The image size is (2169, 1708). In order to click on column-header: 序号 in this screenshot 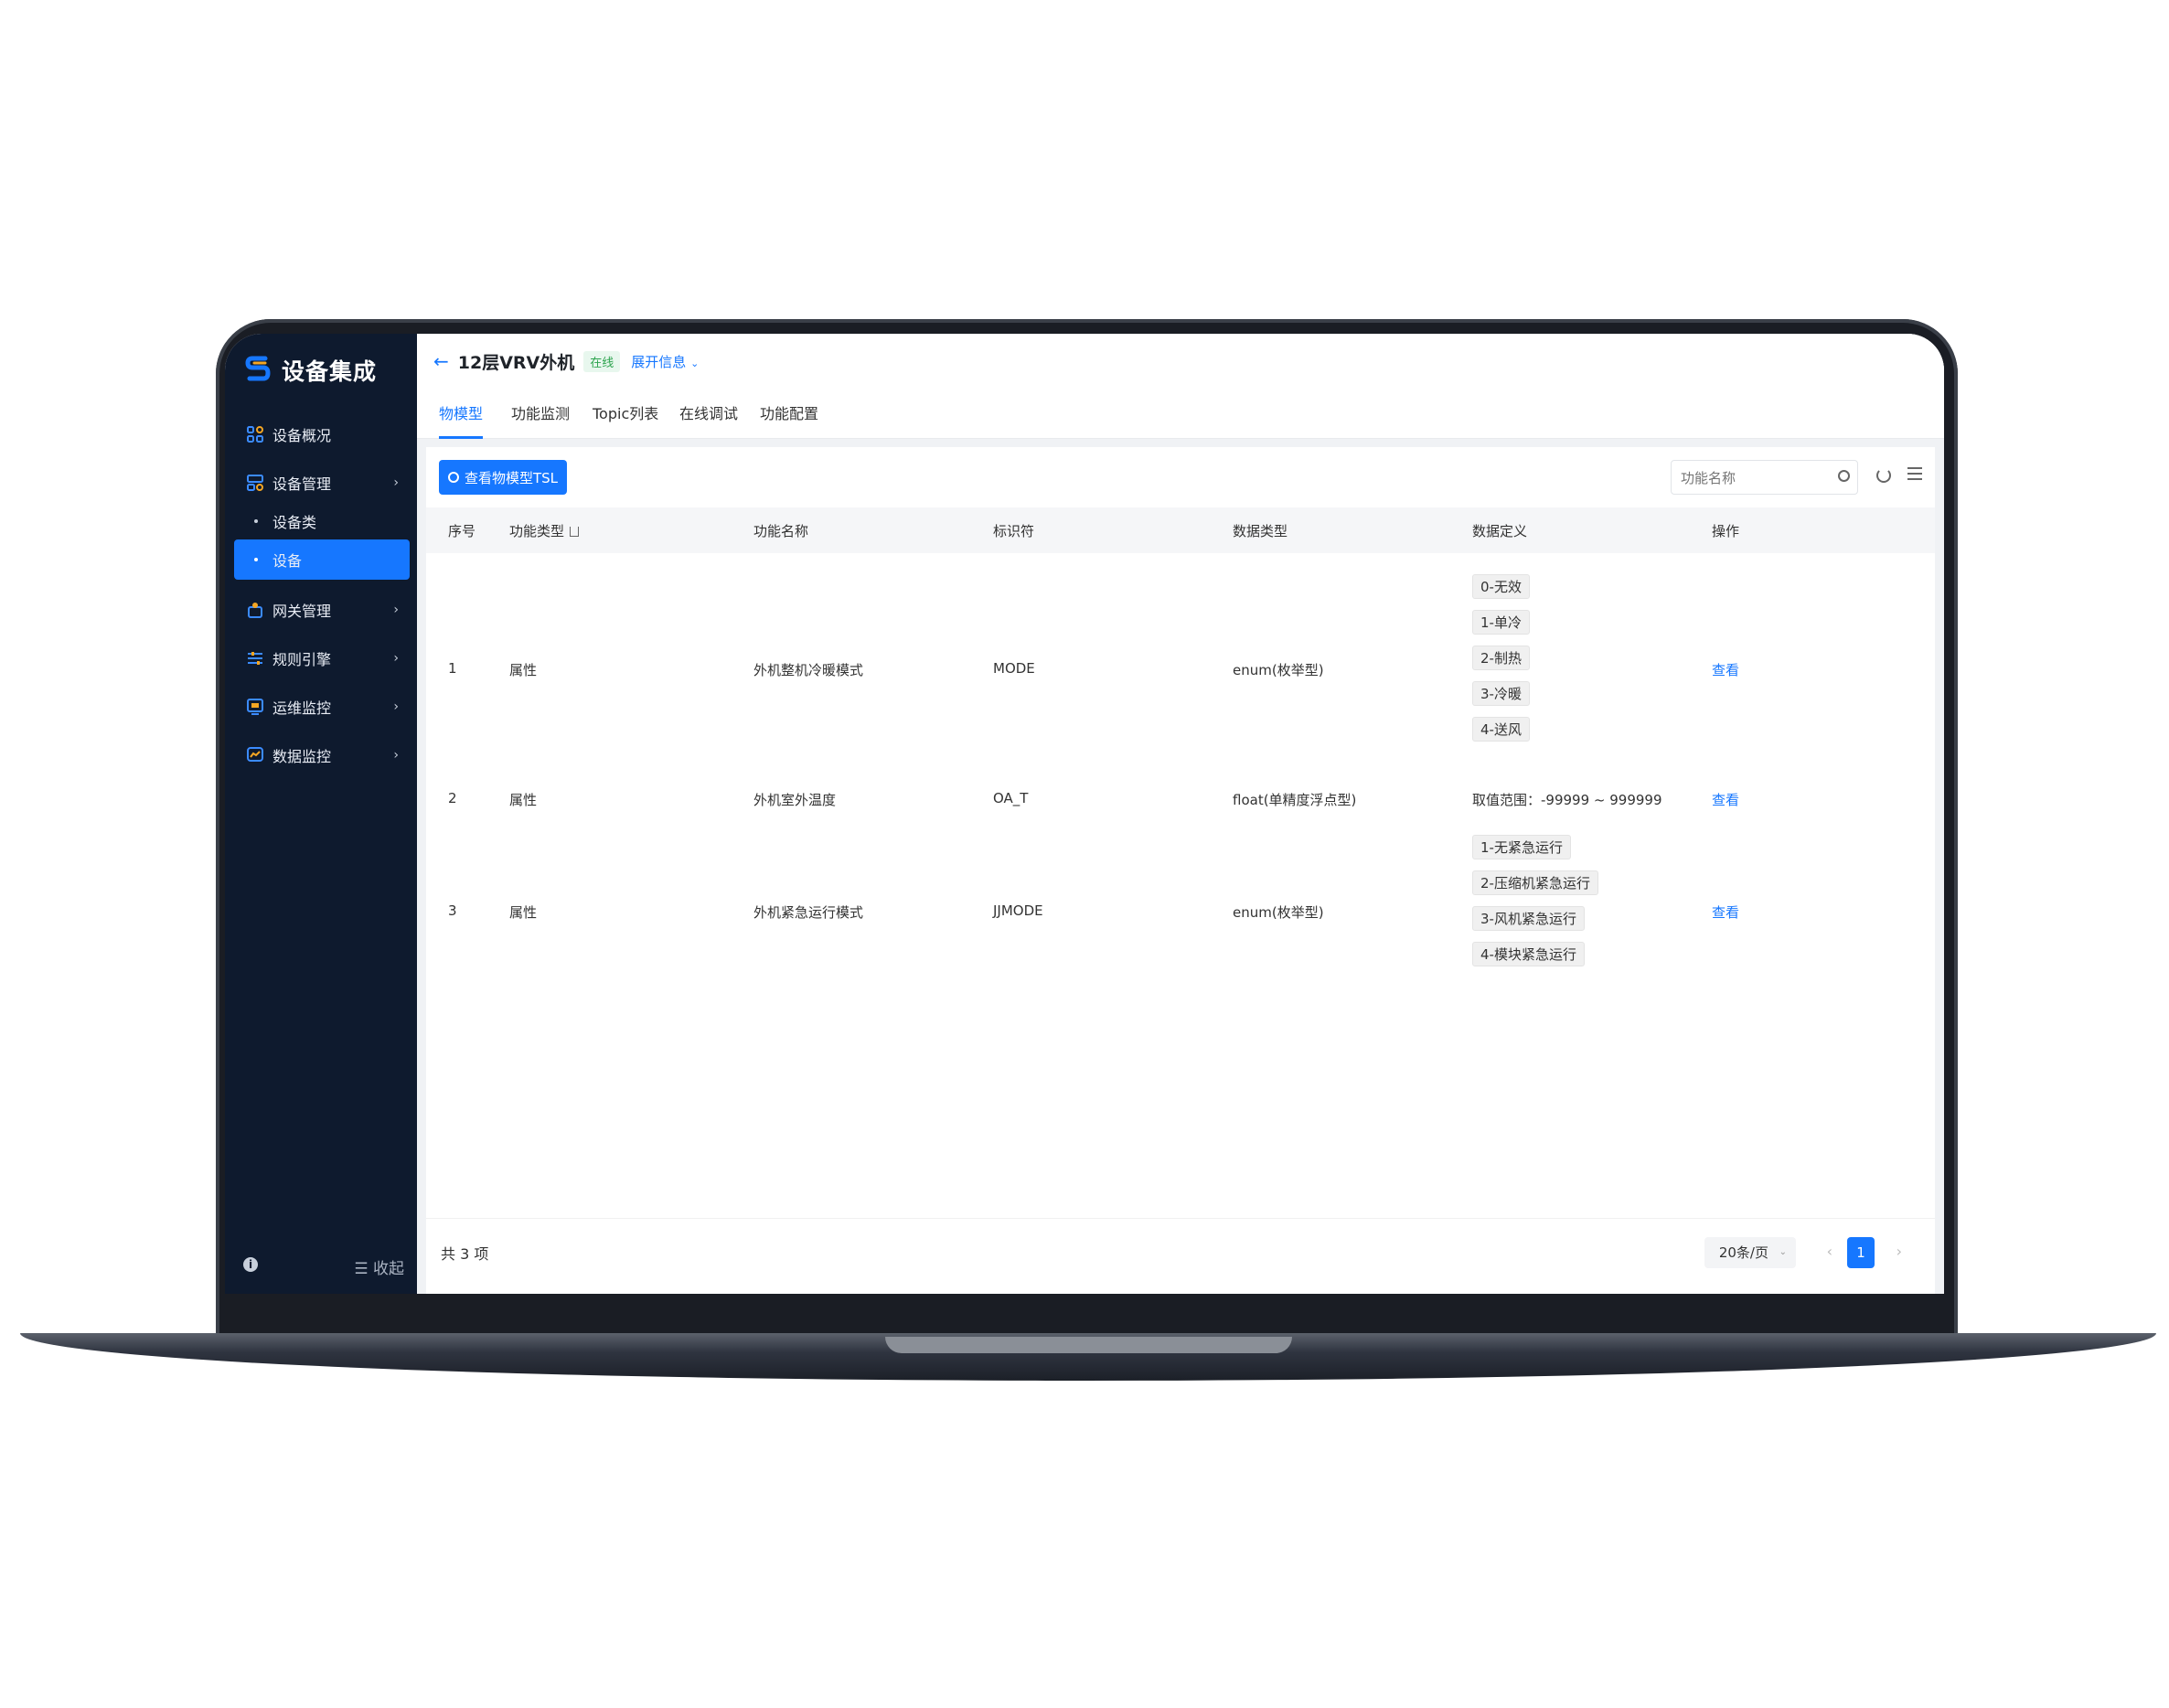, I will do `click(462, 531)`.